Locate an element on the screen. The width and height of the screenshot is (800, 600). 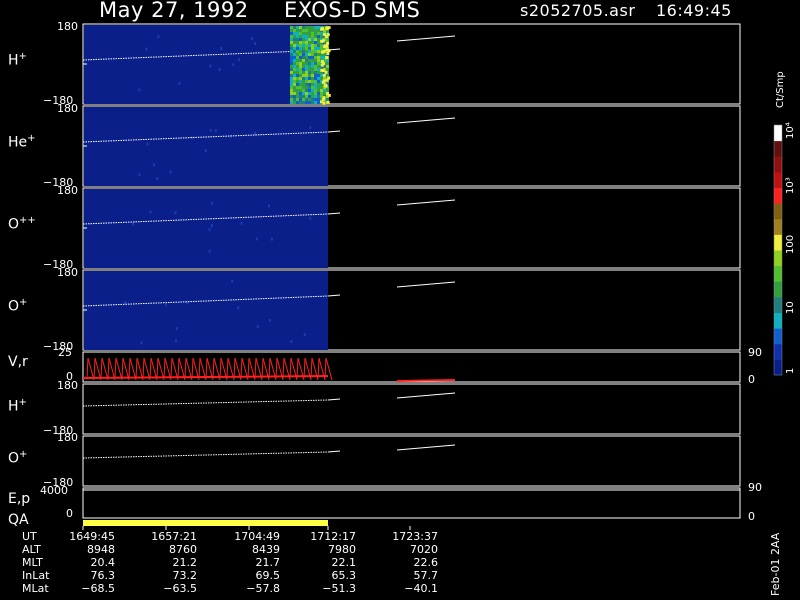
vr-label: V,r is located at coordinates (18, 362).